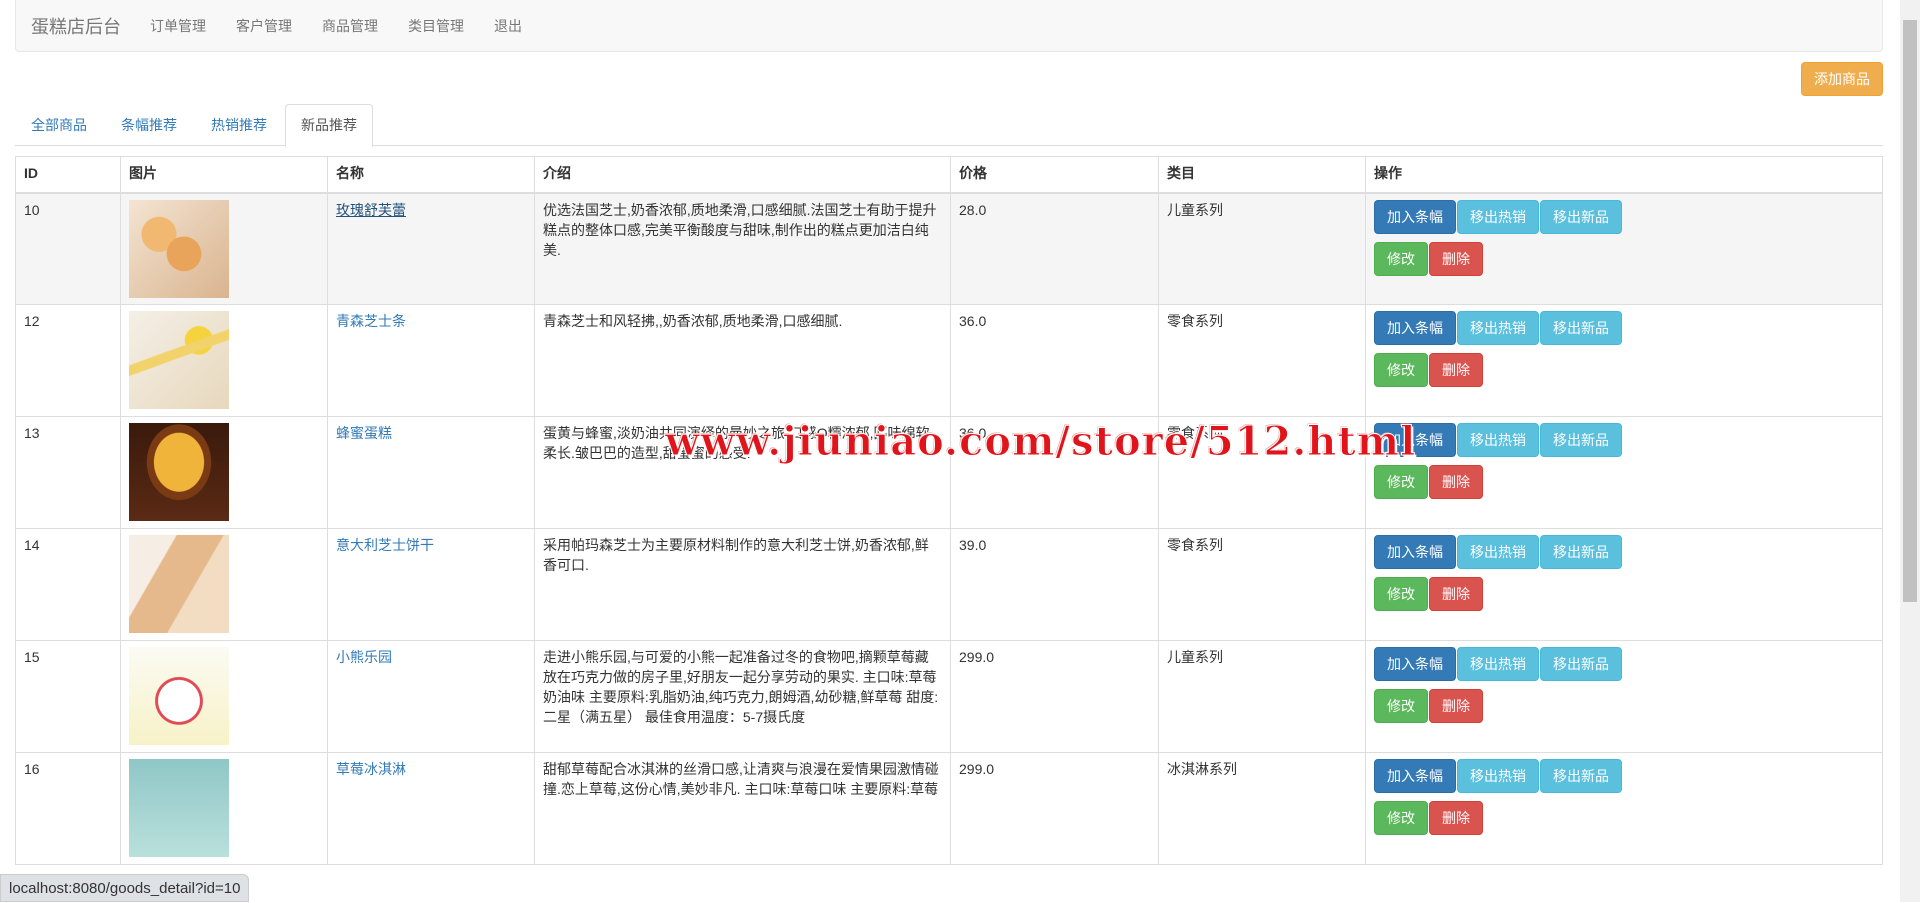  Describe the element at coordinates (364, 657) in the screenshot. I see `product-name-link: 小熊乐园` at that location.